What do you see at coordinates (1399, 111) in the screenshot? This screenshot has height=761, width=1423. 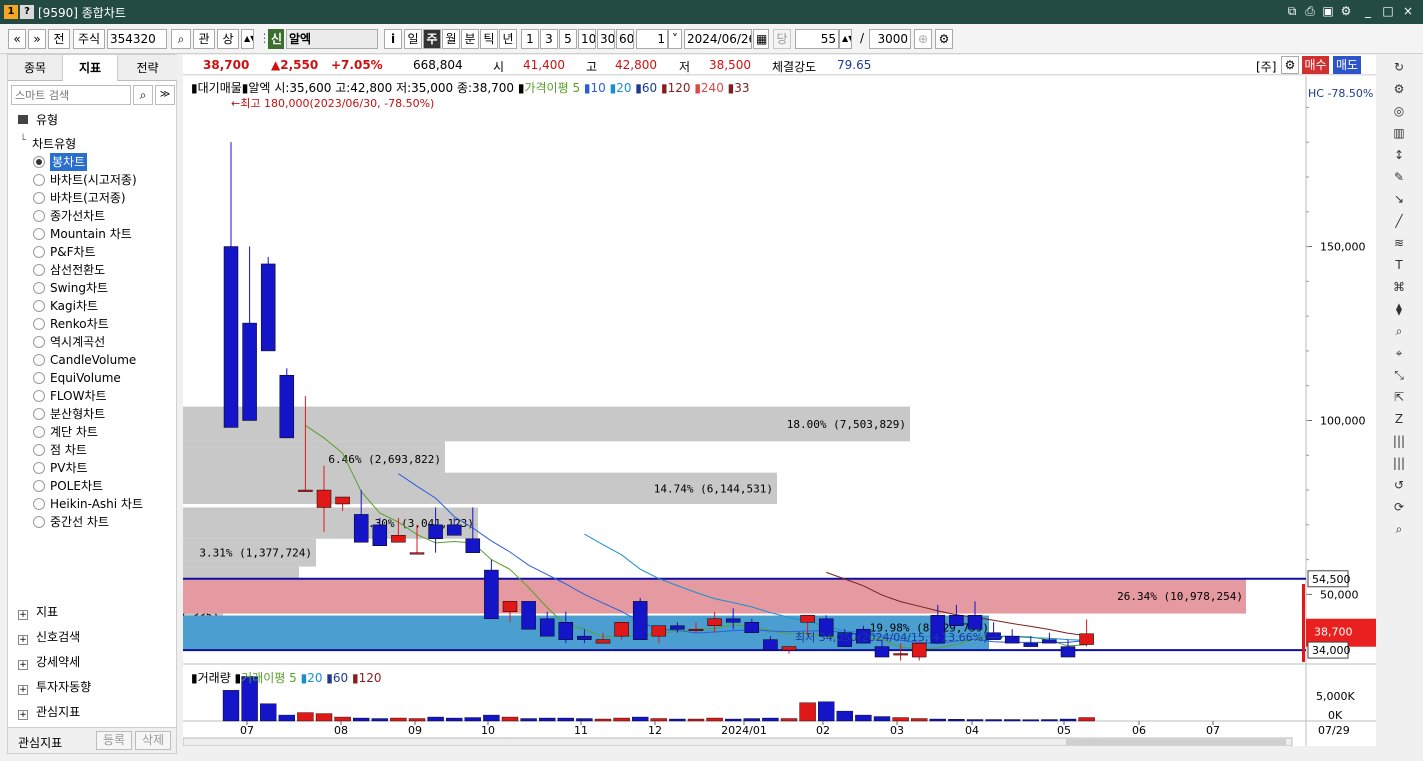 I see `target-icon: ◎` at bounding box center [1399, 111].